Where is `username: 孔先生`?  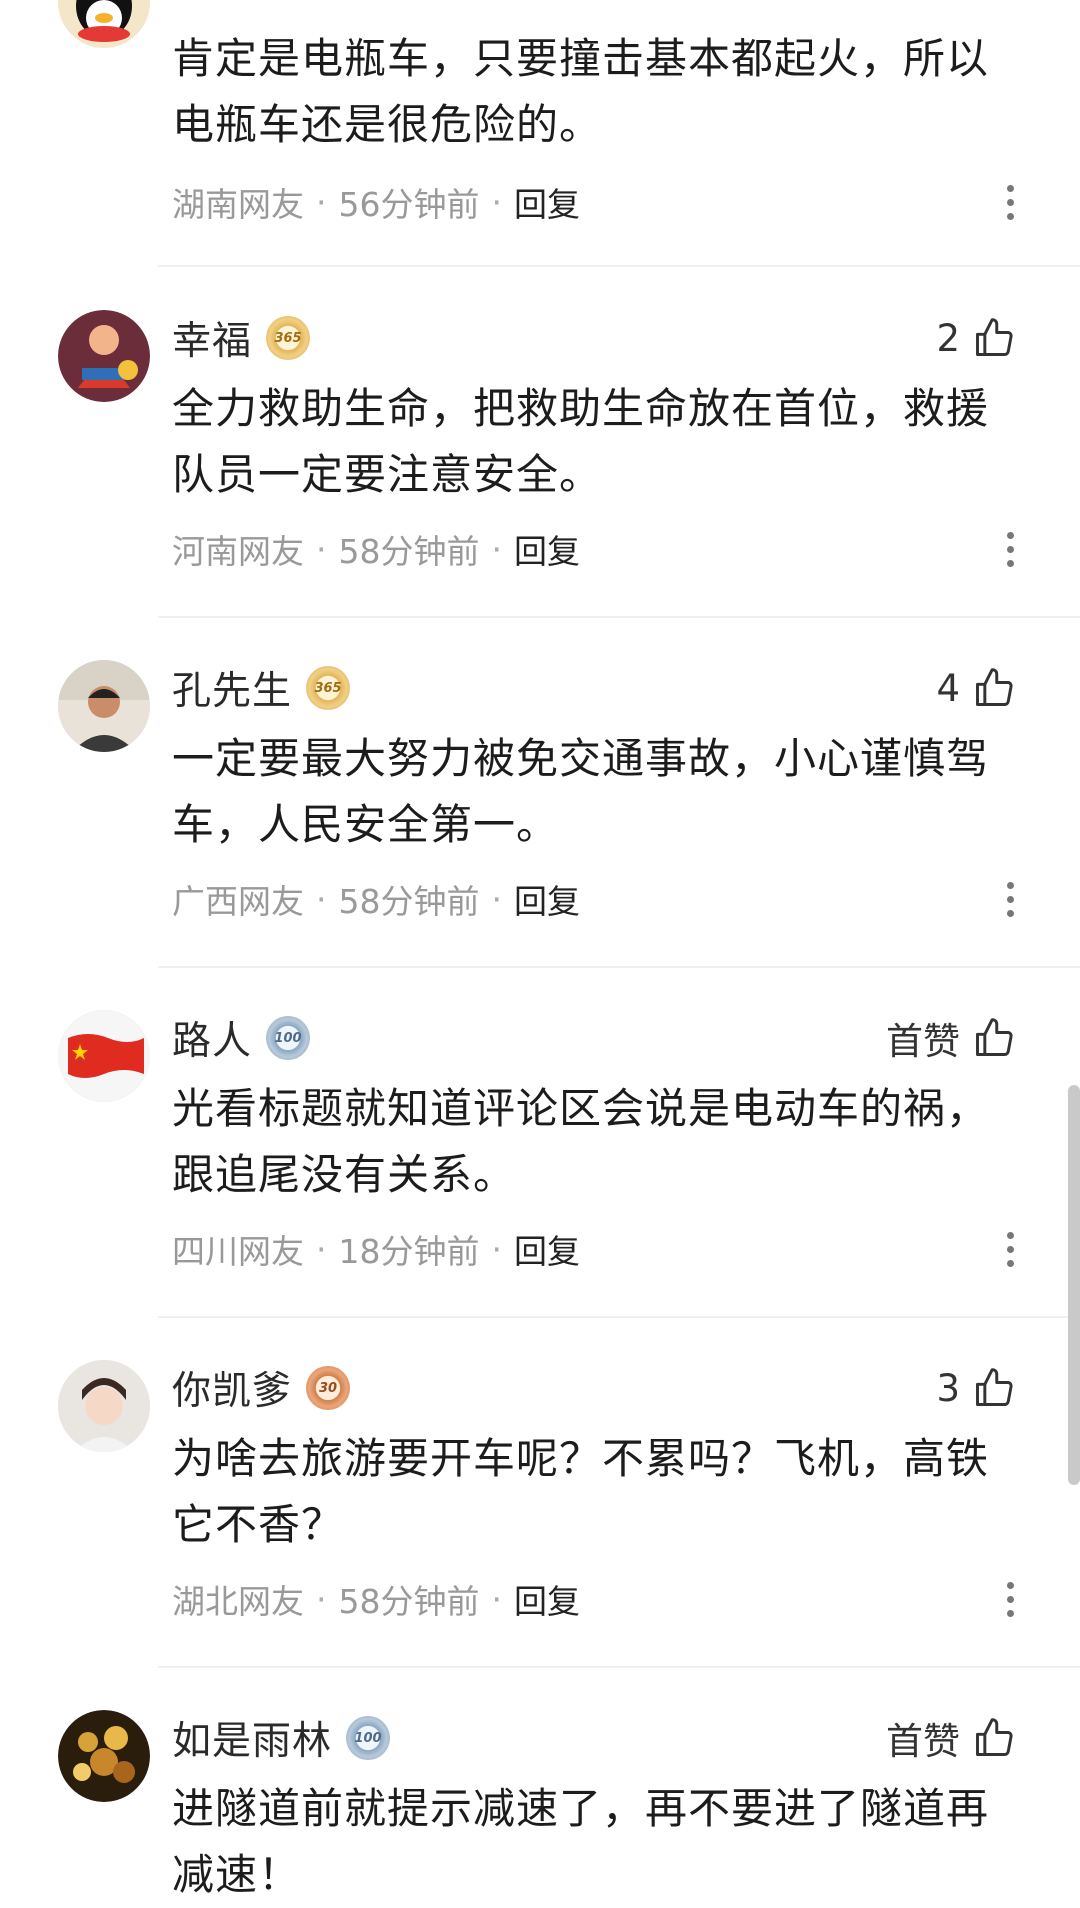 username: 孔先生 is located at coordinates (232, 688).